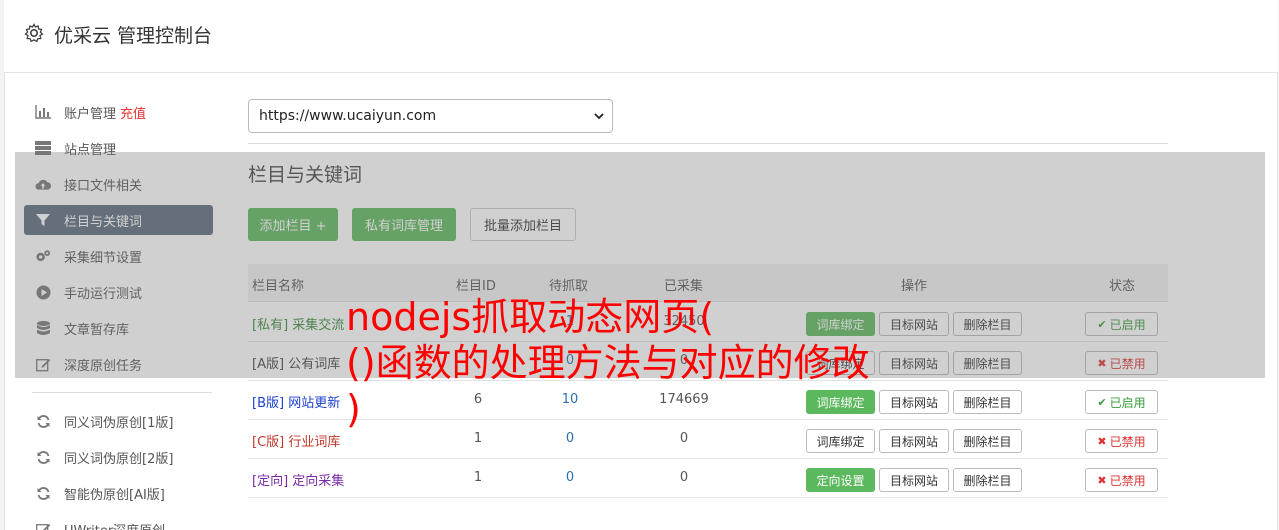 This screenshot has width=1279, height=530. I want to click on column-tag: [C版], so click(268, 442).